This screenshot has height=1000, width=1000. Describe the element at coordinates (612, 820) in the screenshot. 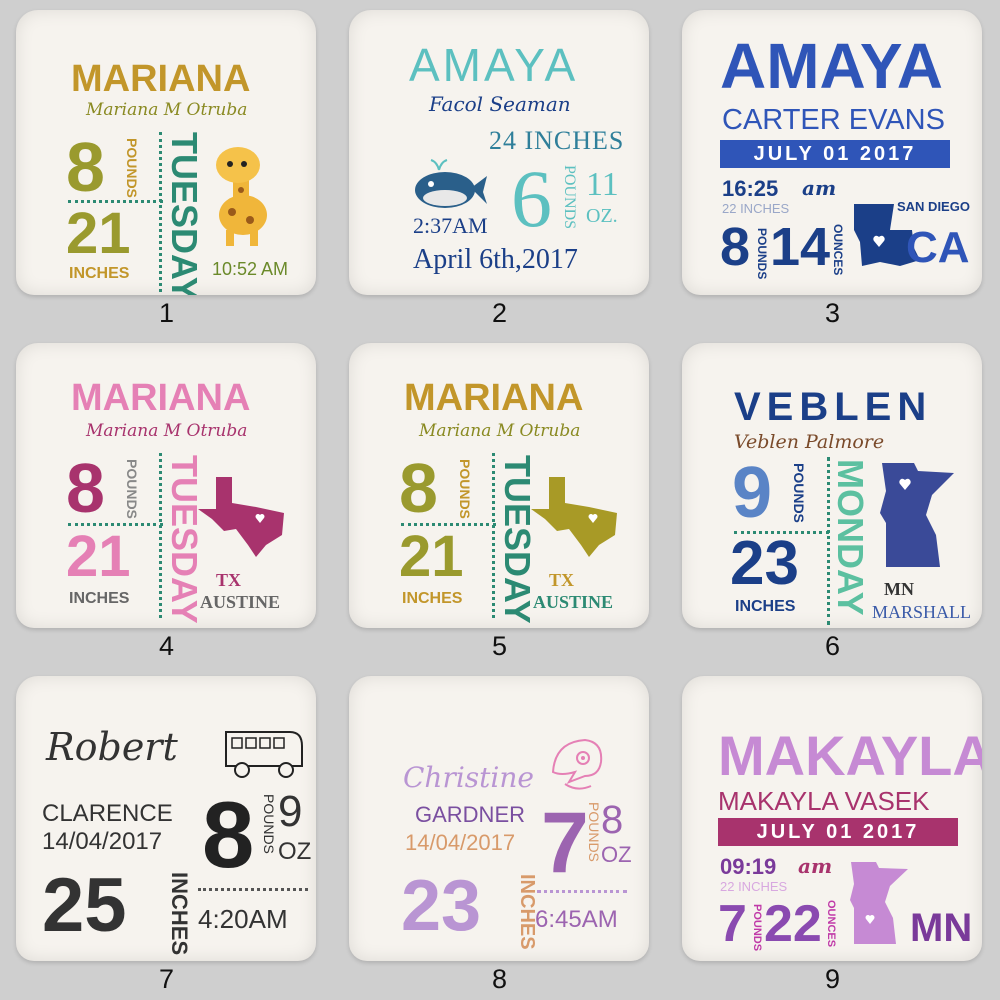

I see `ounces-number: 8` at that location.